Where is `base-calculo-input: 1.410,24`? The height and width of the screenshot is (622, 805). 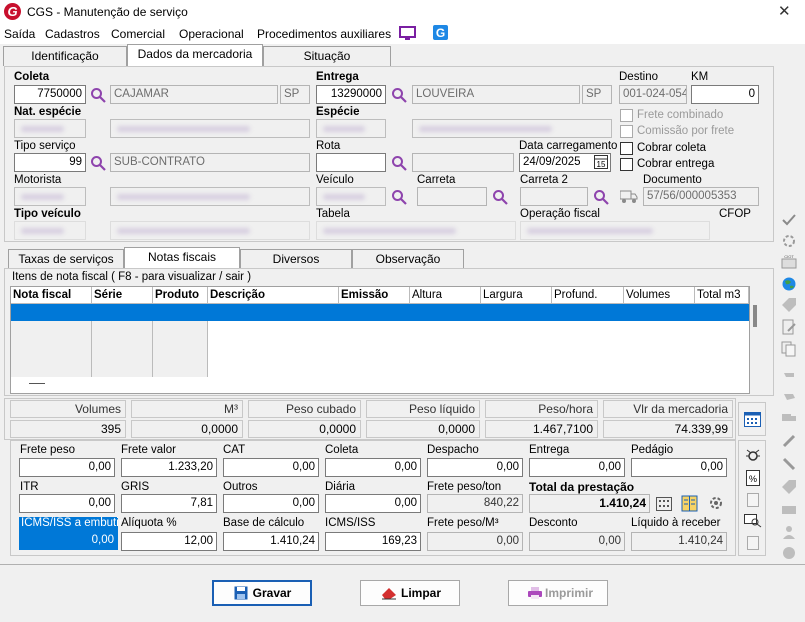
base-calculo-input: 1.410,24 is located at coordinates (271, 541).